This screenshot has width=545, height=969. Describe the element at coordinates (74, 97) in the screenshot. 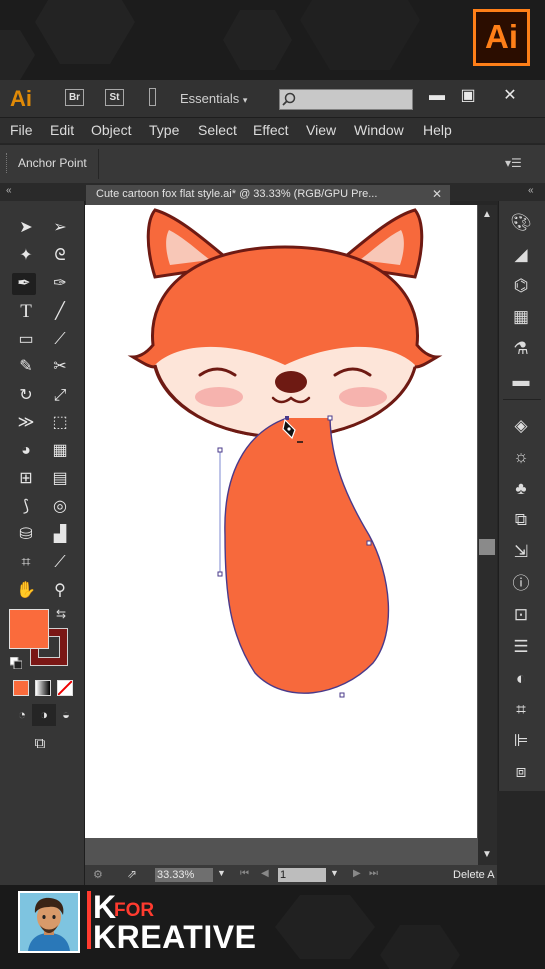

I see `bridge-button: Br` at that location.